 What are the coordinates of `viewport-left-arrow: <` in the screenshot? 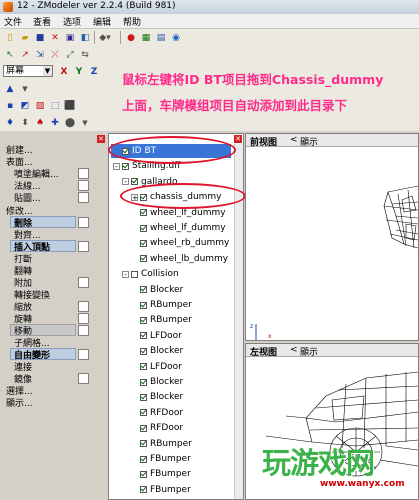 It's located at (294, 350).